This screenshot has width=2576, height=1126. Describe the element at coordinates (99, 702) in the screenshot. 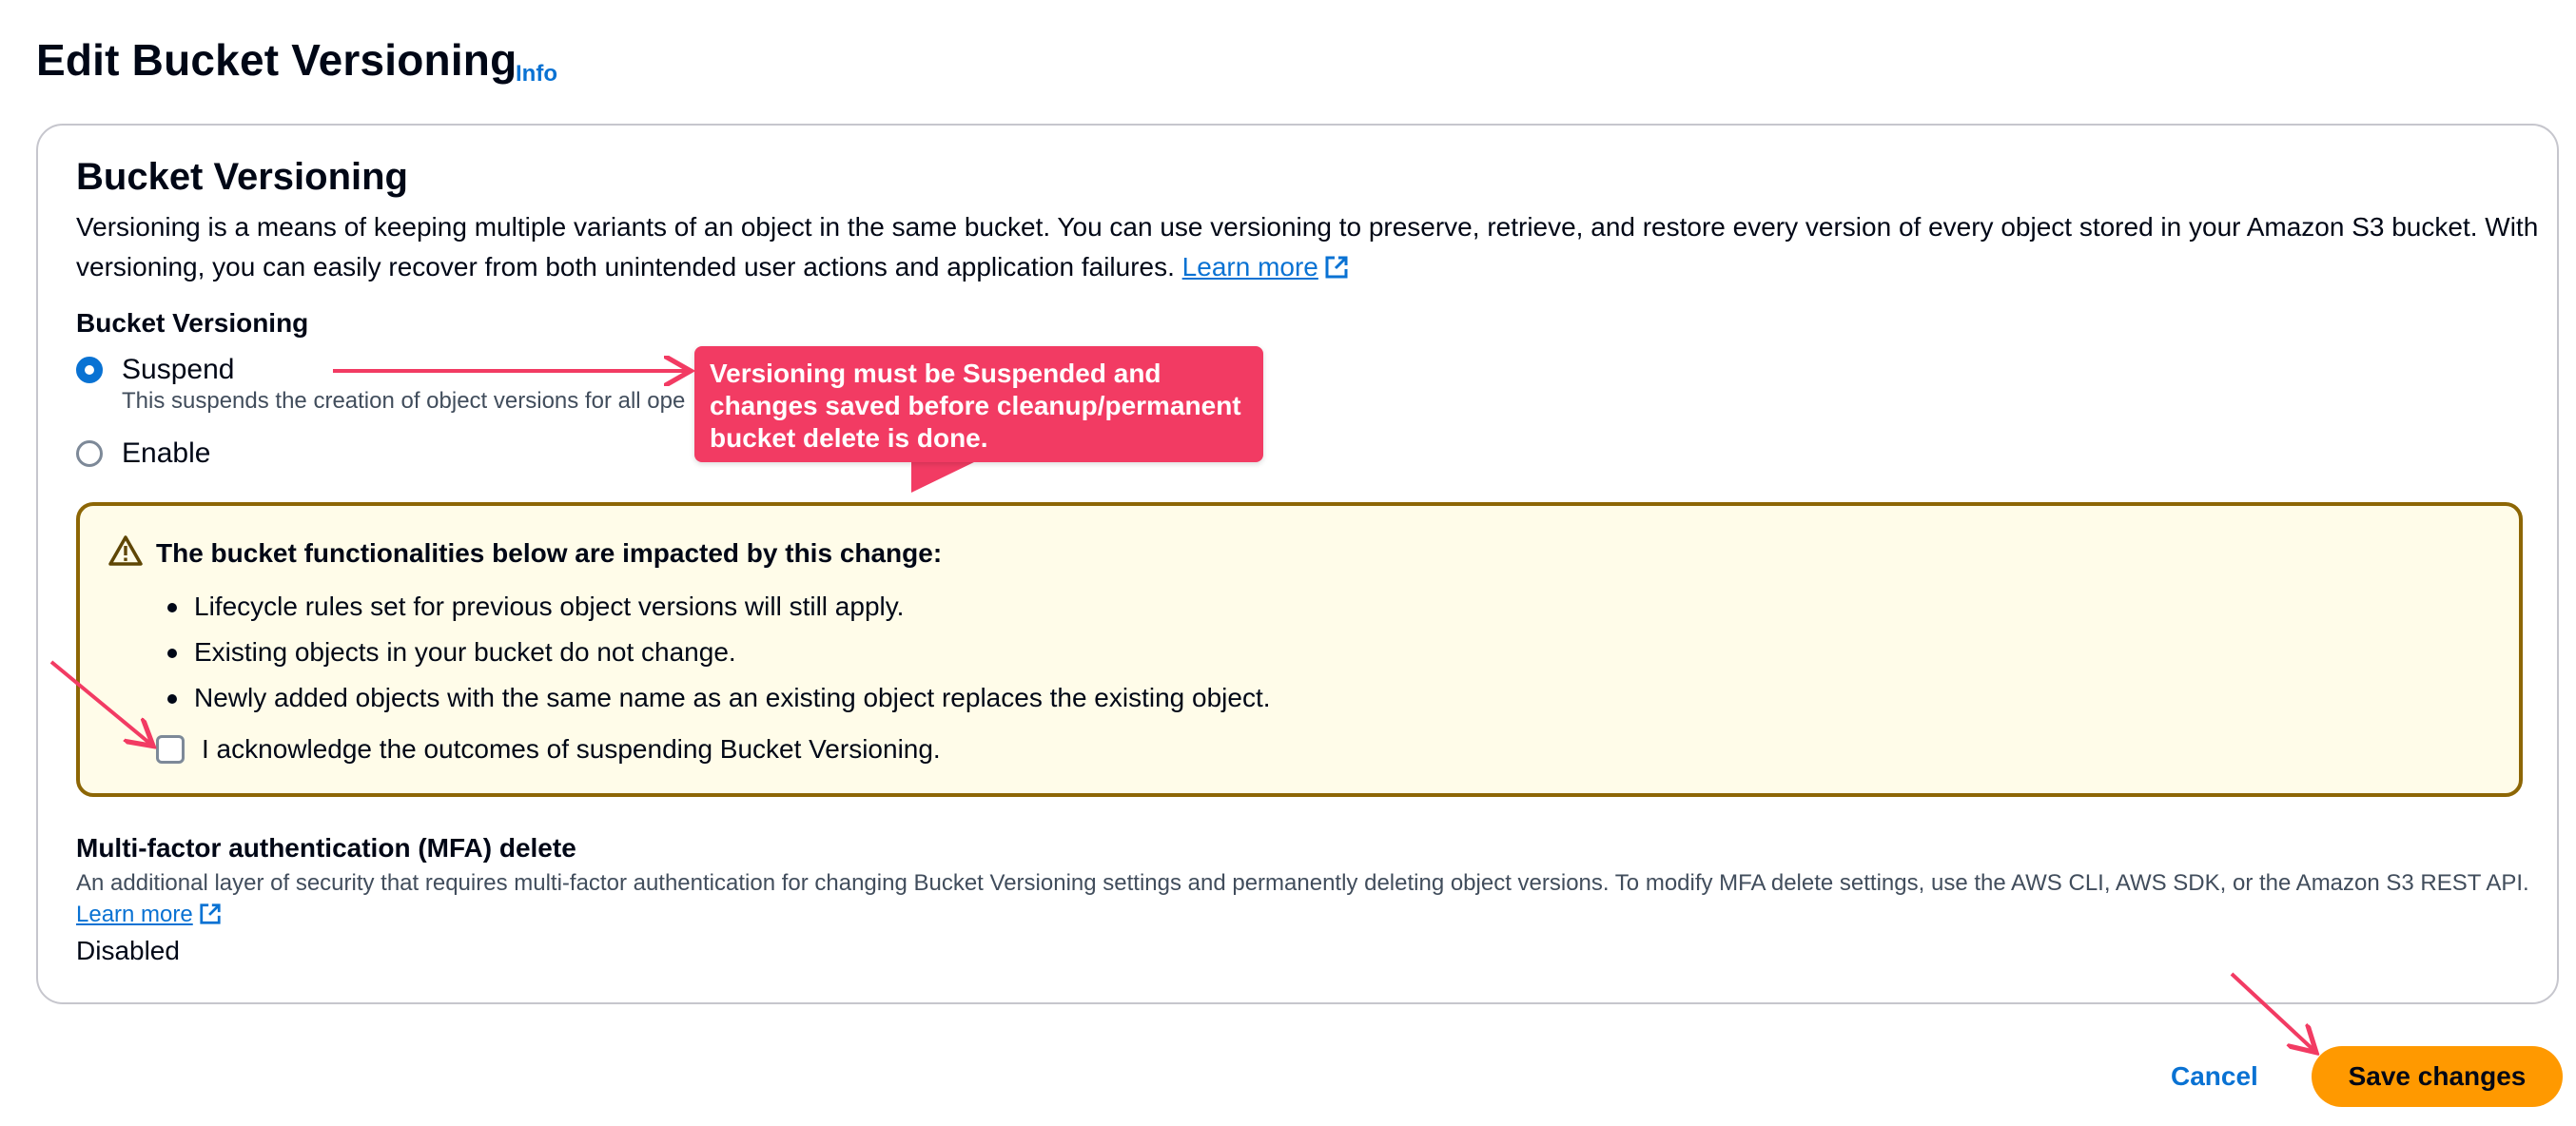

I see `arrow-to-checkbox` at that location.